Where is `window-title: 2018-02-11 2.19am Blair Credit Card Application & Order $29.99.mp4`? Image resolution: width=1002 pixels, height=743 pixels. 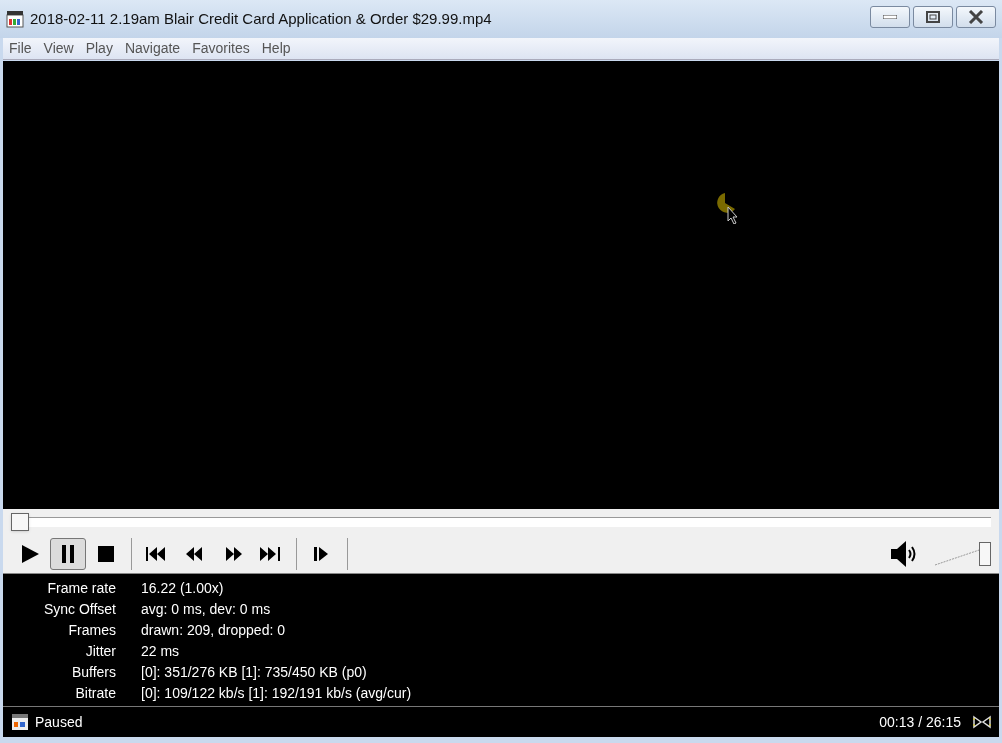
window-title: 2018-02-11 2.19am Blair Credit Card Application & Order $29.99.mp4 is located at coordinates (261, 18).